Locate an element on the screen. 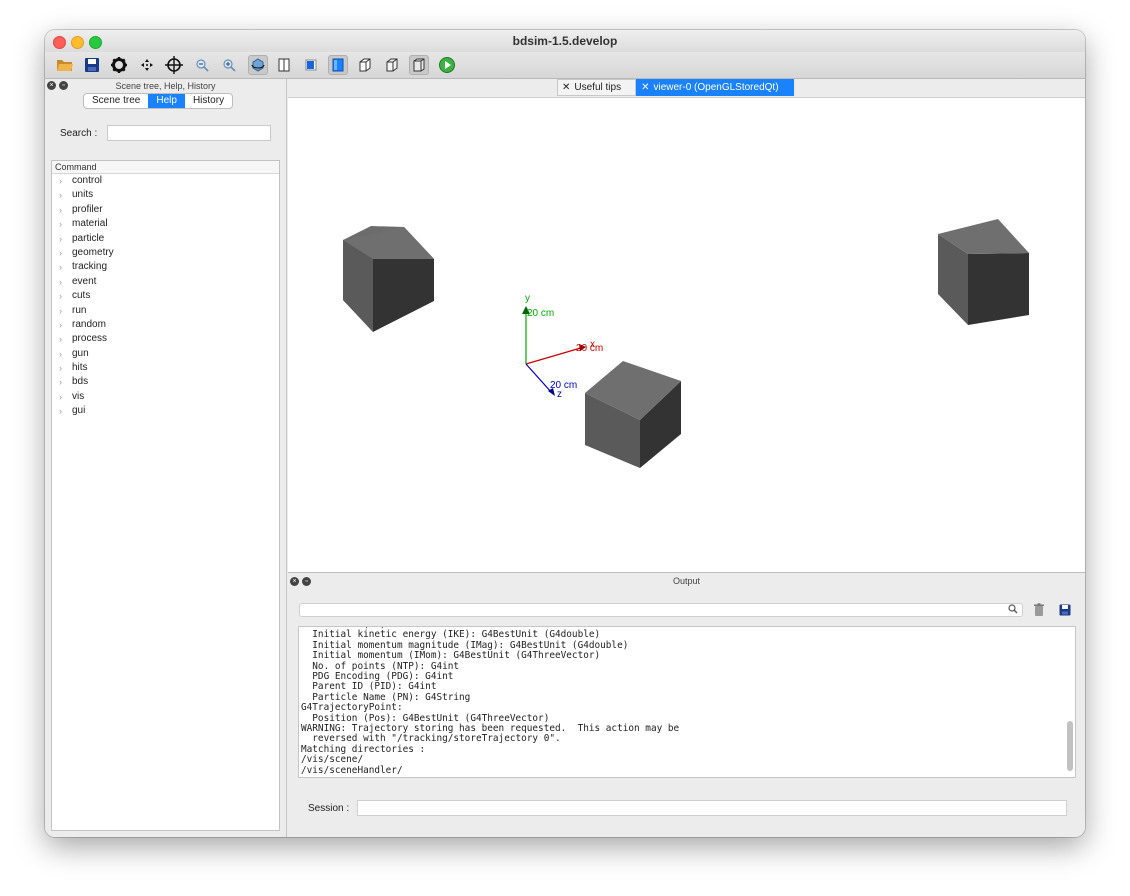 The image size is (1130, 896). tab-useful-tips: ✕ Useful tips is located at coordinates (597, 87).